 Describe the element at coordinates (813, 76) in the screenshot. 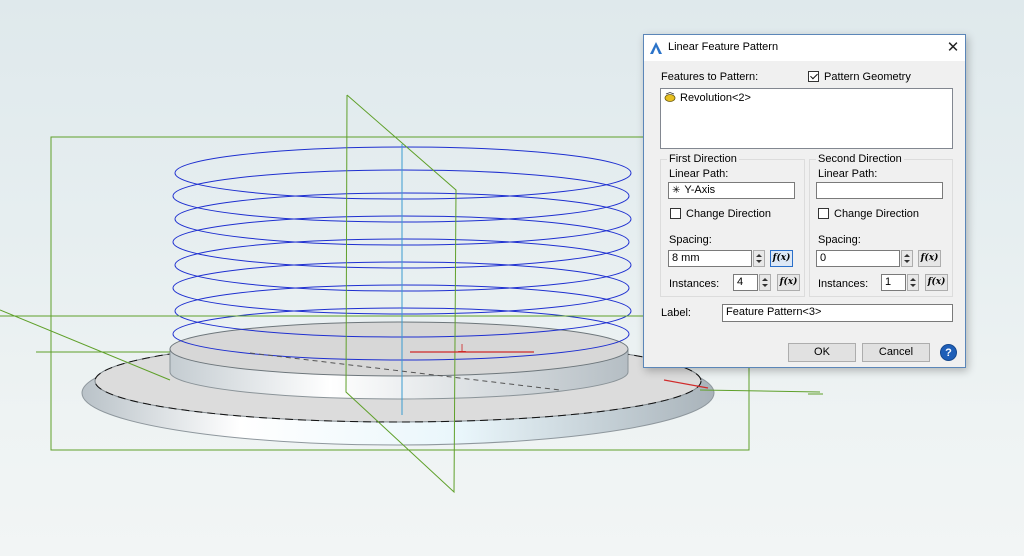

I see `pattern-geometry-checkbox` at that location.